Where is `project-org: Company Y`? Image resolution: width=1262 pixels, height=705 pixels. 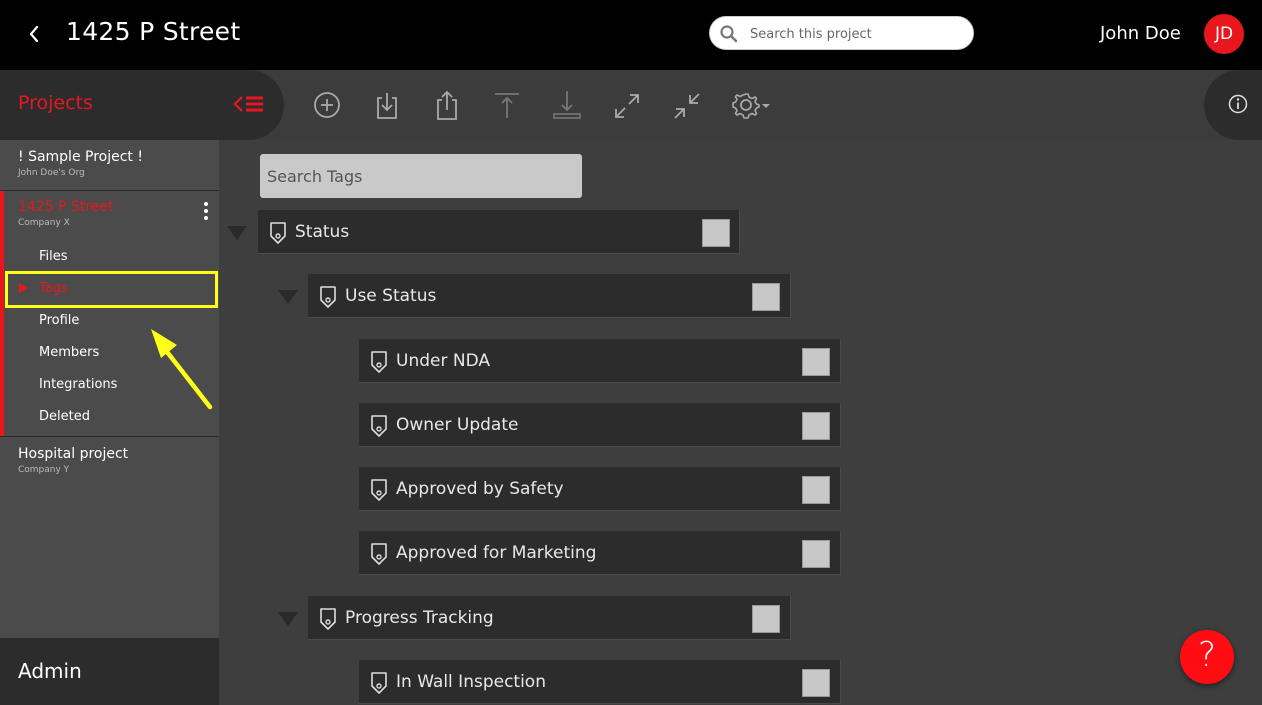 project-org: Company Y is located at coordinates (44, 470).